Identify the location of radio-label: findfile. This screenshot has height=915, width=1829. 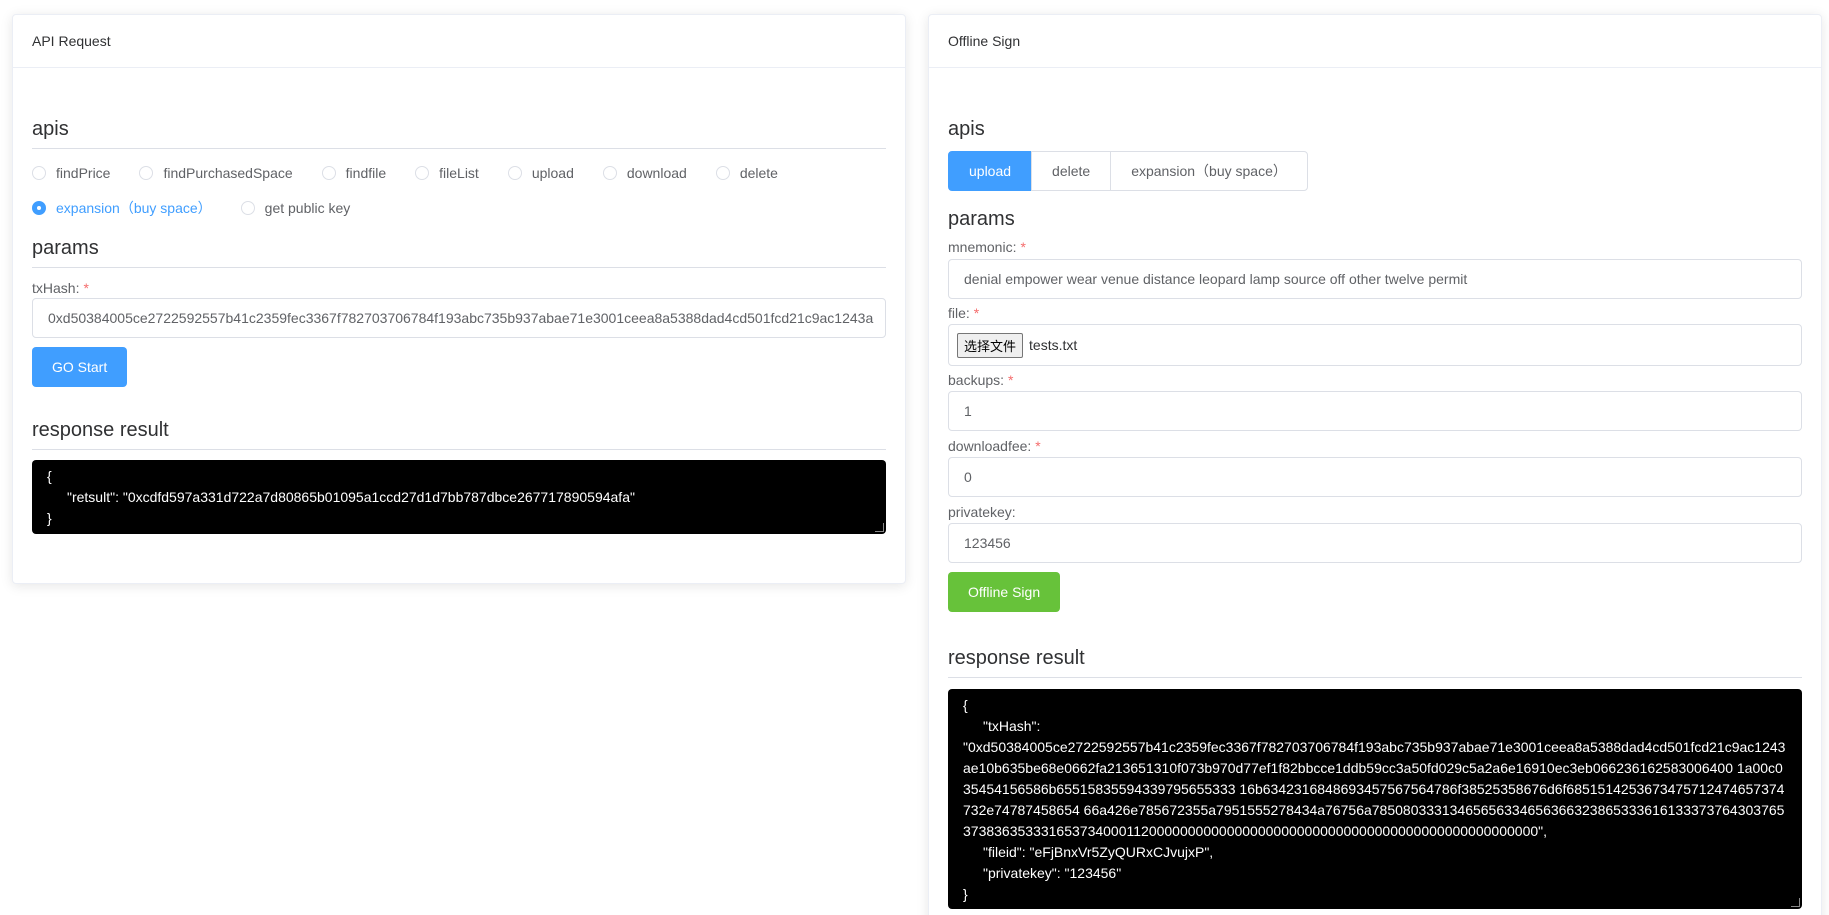
(366, 172).